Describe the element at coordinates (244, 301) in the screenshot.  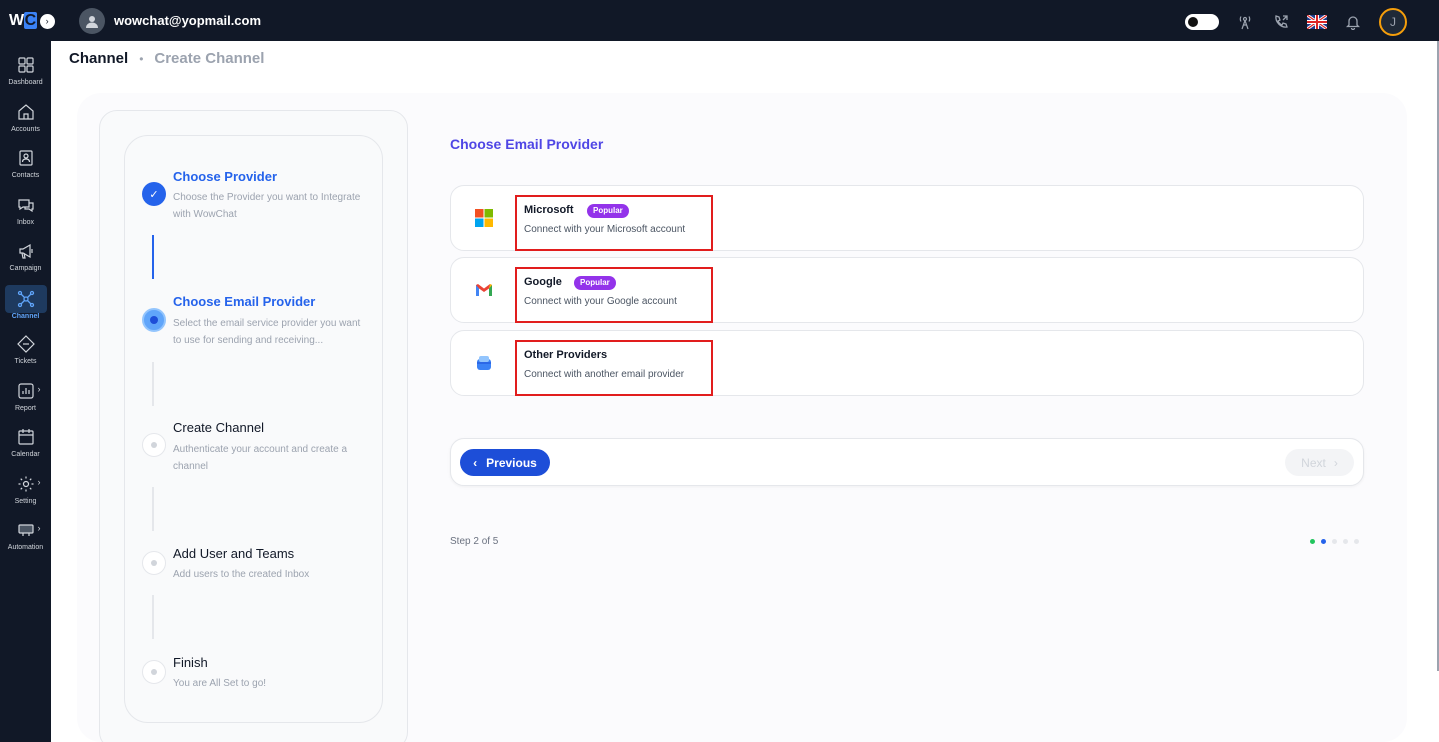
I see `step-title: Choose Email Provider` at that location.